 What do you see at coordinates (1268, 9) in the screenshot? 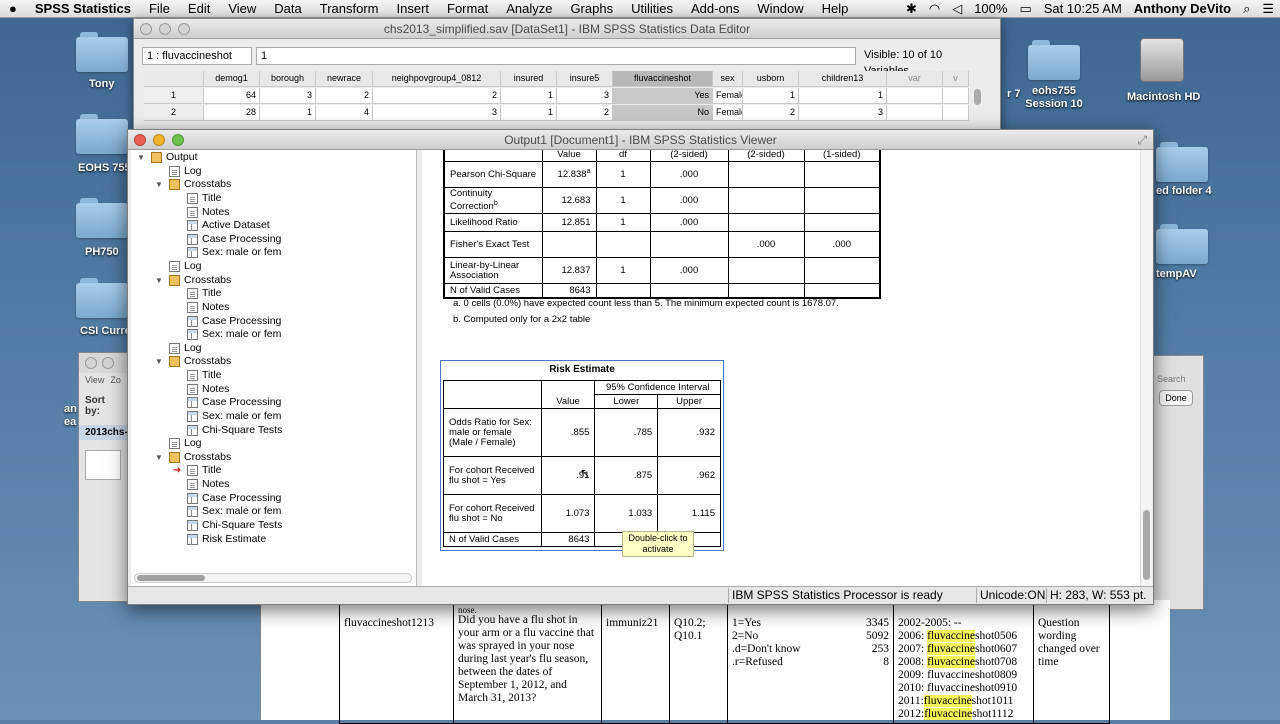
I see `notifications-icon: ☰` at bounding box center [1268, 9].